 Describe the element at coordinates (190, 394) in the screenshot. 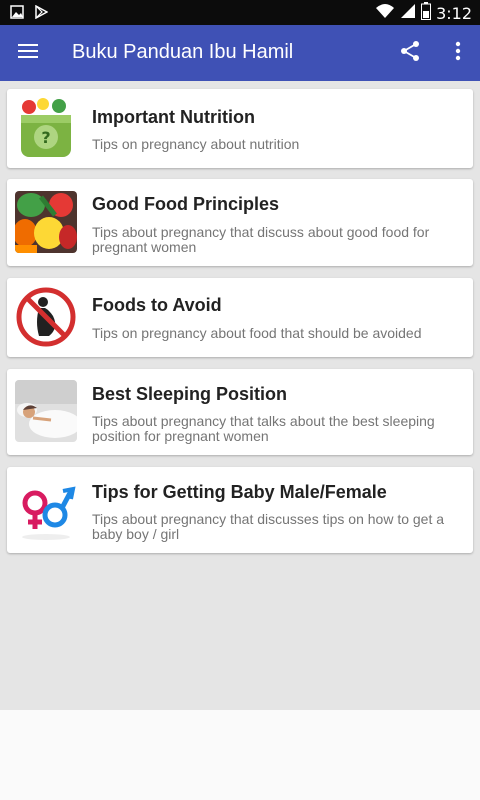

I see `item-title: Best Sleeping Position` at that location.